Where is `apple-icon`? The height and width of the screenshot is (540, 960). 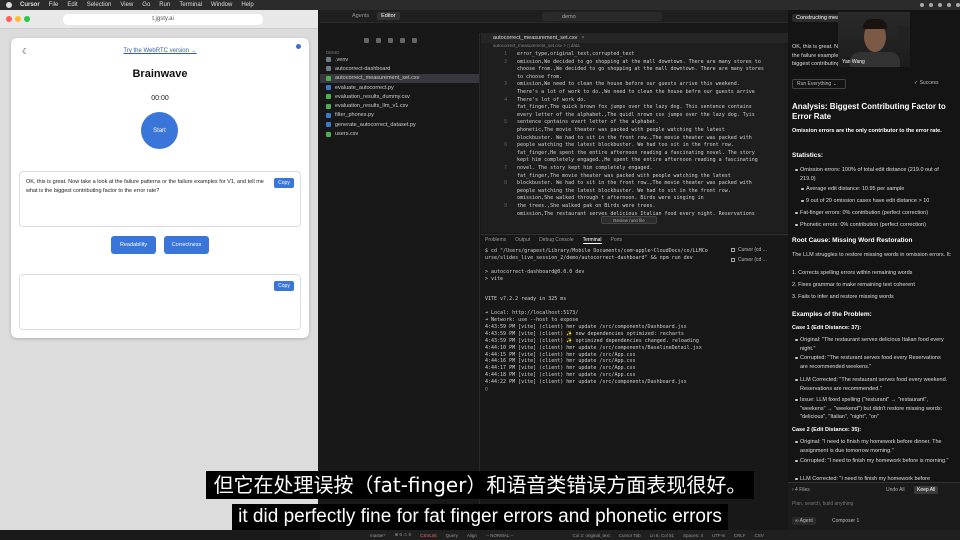
apple-icon is located at coordinates (9, 5).